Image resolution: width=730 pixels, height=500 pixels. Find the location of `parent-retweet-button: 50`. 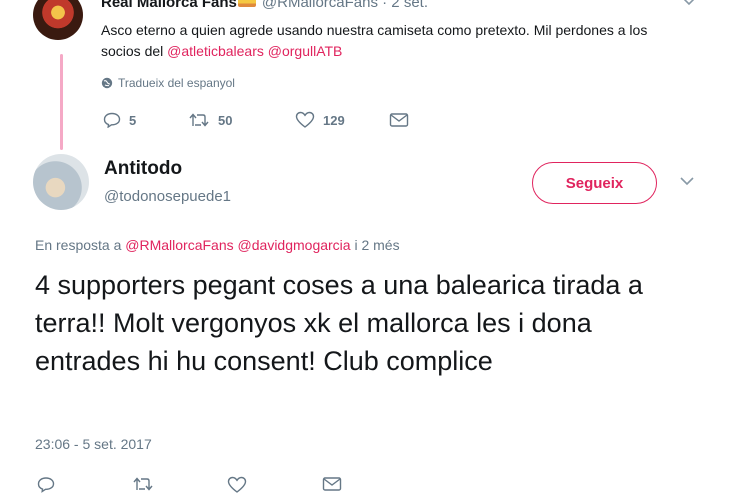

parent-retweet-button: 50 is located at coordinates (241, 120).